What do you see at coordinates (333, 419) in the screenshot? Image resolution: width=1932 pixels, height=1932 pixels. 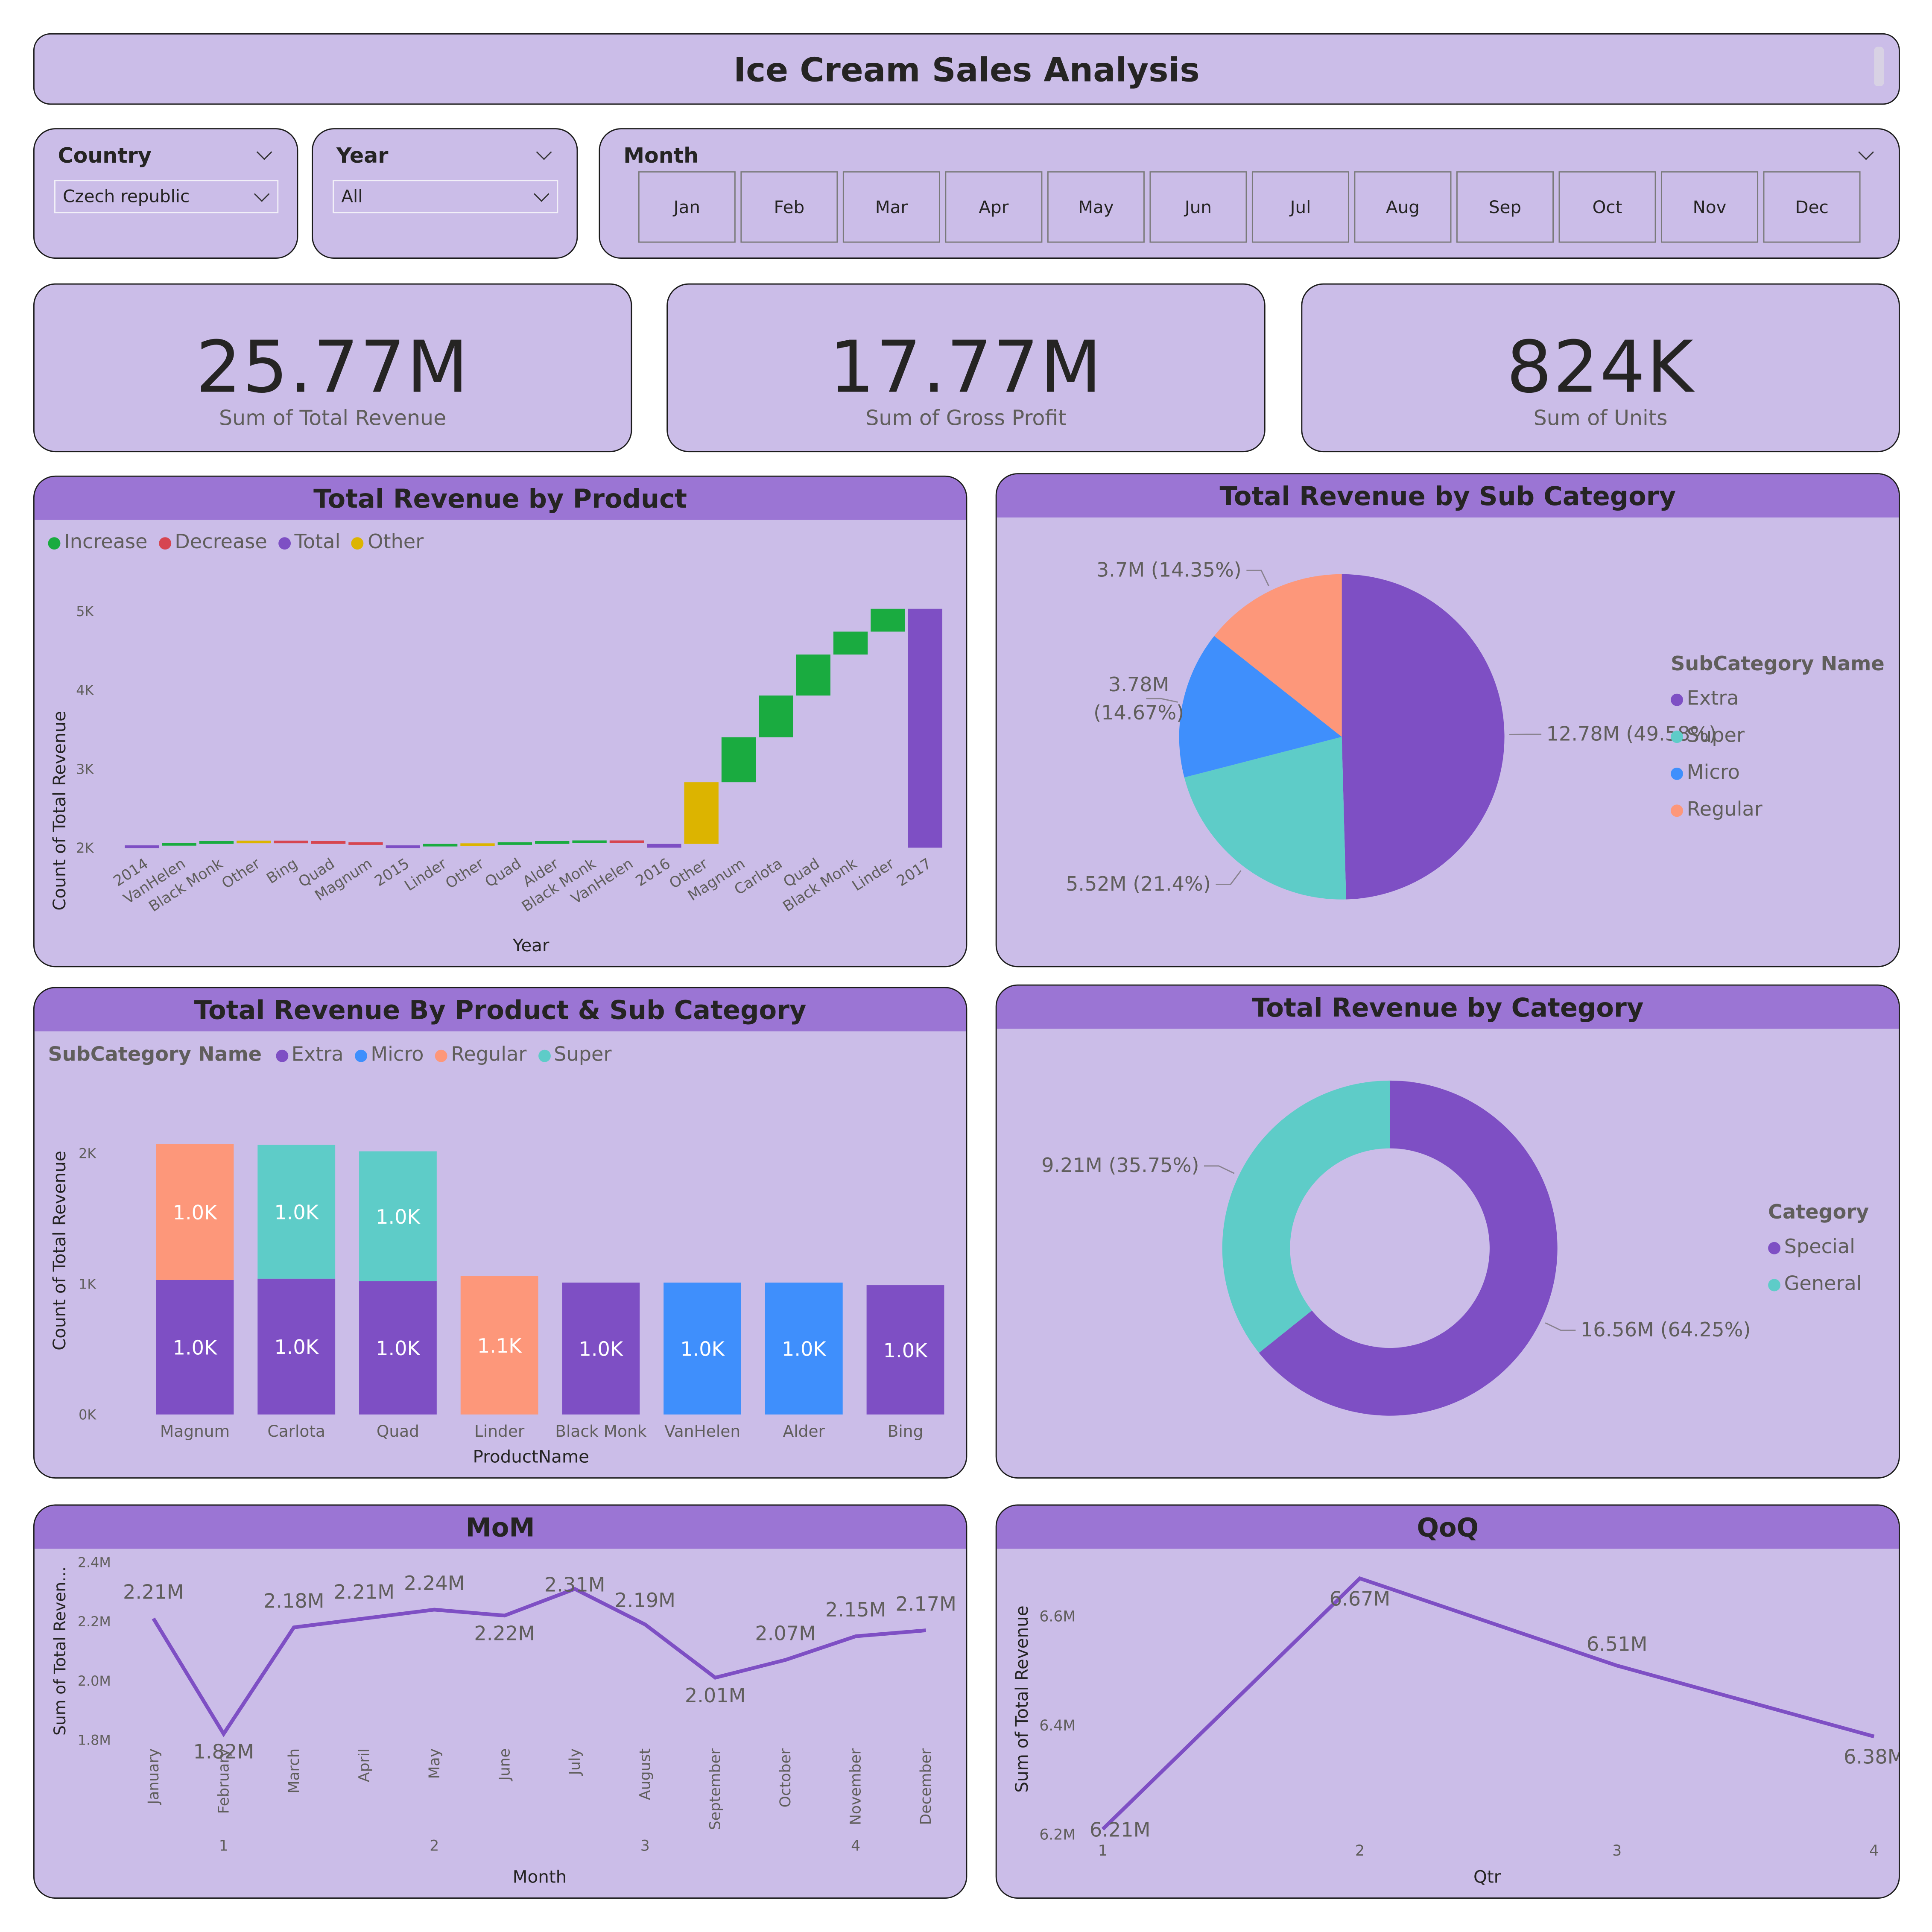 I see `kpi-label: Sum of Total Revenue` at bounding box center [333, 419].